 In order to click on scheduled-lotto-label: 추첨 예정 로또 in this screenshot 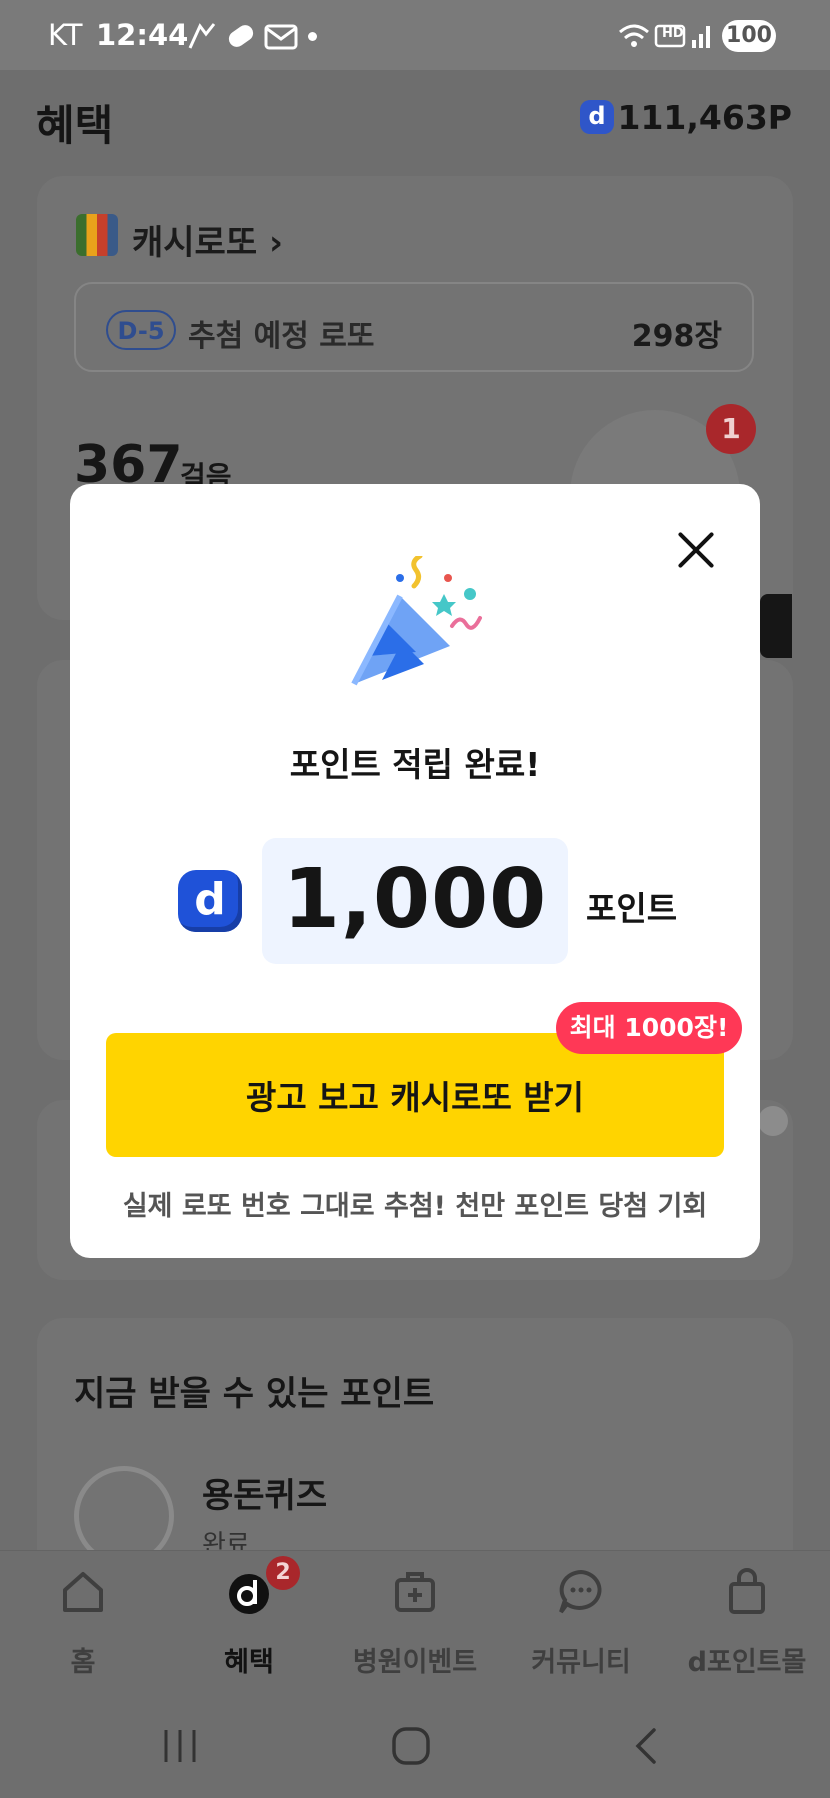, I will do `click(281, 336)`.